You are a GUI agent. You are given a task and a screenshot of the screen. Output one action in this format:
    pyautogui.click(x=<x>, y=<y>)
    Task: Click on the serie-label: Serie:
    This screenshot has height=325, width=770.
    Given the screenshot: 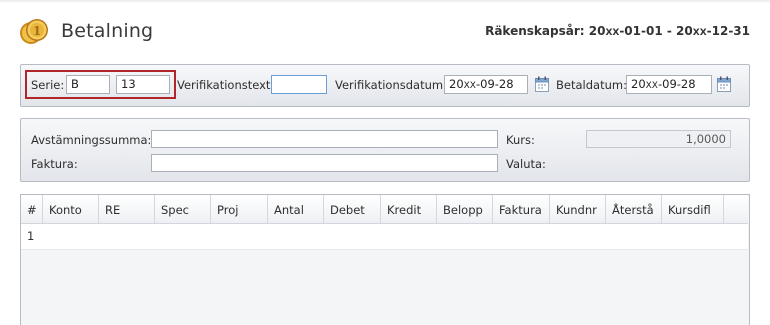 What is the action you would take?
    pyautogui.click(x=48, y=85)
    